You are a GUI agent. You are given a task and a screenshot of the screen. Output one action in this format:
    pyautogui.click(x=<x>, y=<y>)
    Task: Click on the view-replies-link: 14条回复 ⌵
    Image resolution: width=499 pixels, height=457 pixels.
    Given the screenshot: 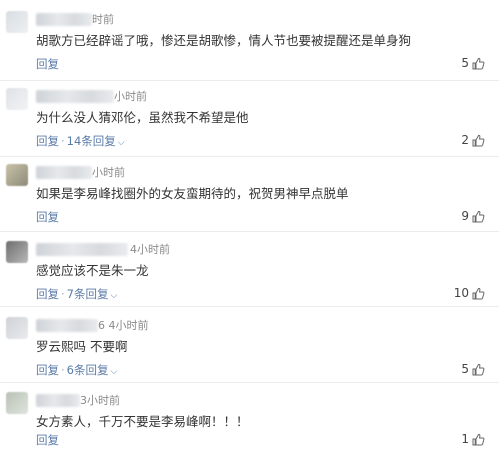 What is the action you would take?
    pyautogui.click(x=96, y=141)
    